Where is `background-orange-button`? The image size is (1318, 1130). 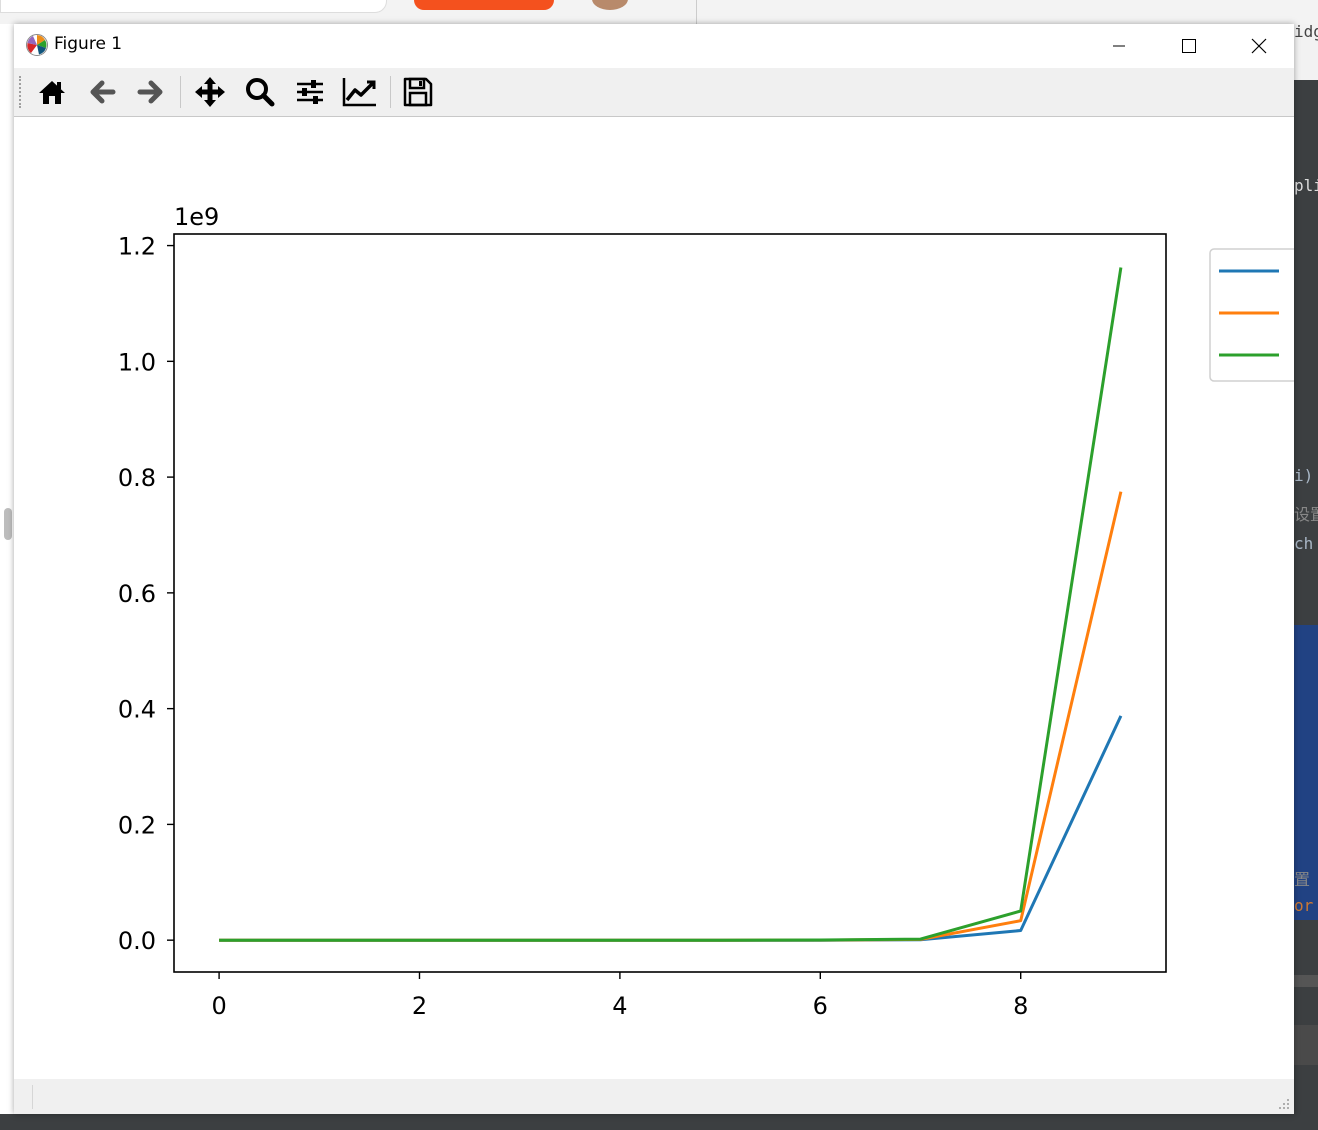 background-orange-button is located at coordinates (484, 5).